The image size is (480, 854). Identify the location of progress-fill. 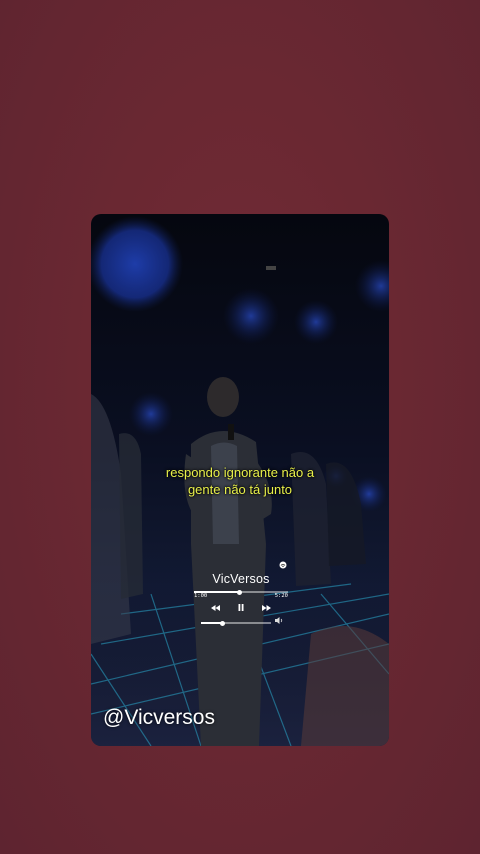
(217, 592).